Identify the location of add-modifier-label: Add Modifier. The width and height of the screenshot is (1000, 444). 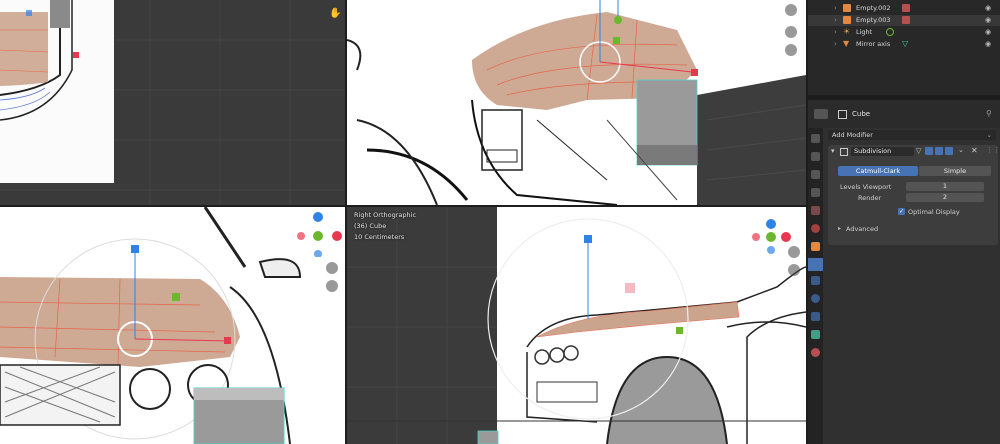
(852, 135).